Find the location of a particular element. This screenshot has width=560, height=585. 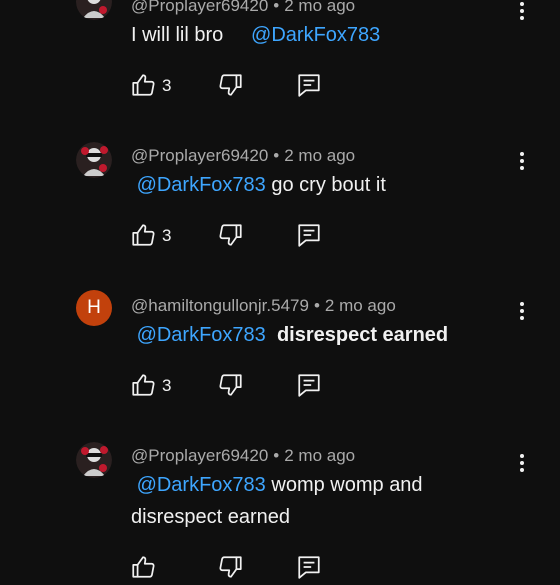

comment-text: @DarkFox783 go cry bout it is located at coordinates (261, 185).